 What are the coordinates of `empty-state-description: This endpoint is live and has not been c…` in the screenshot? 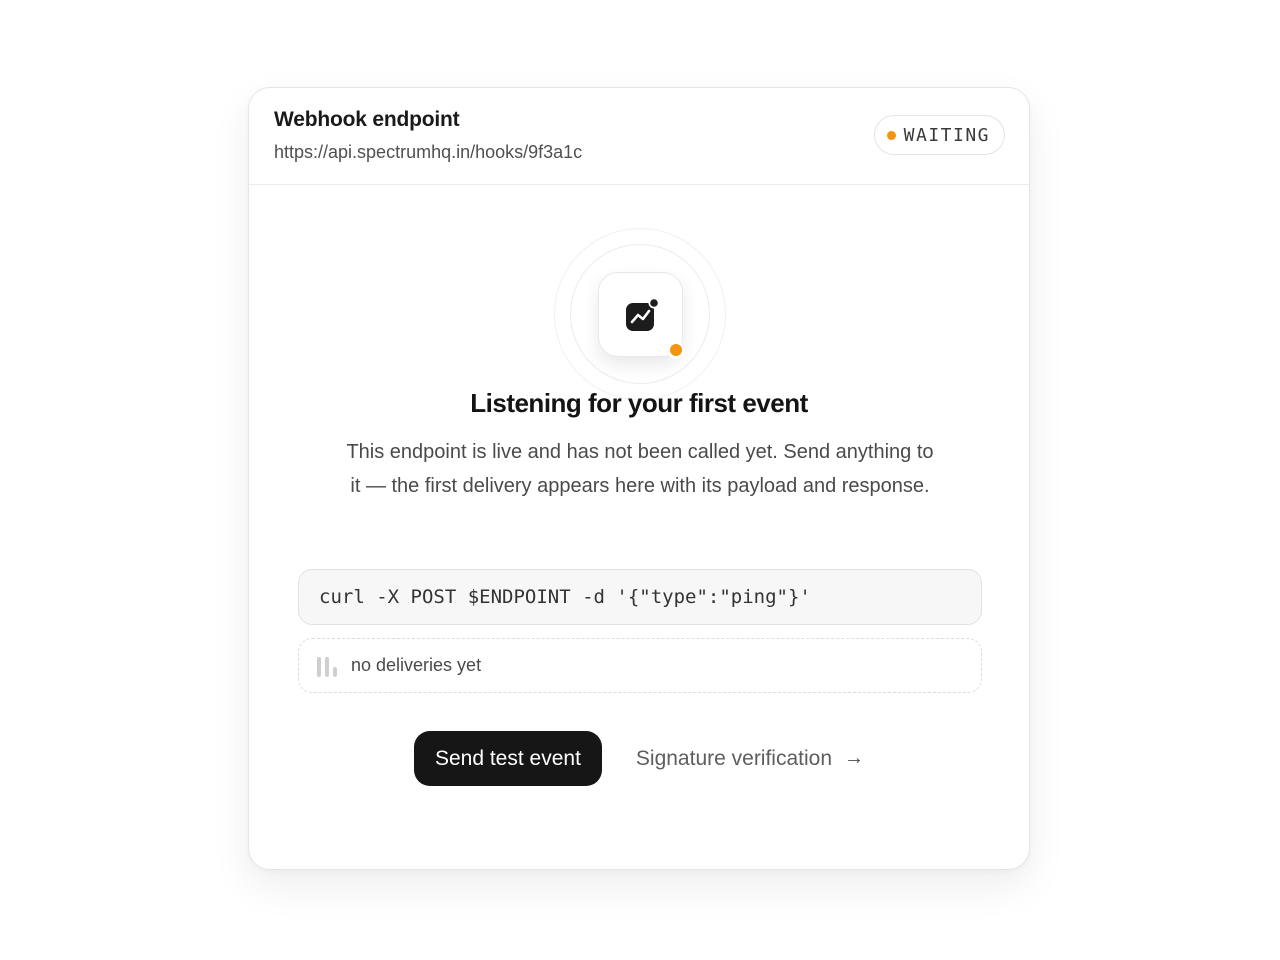 It's located at (640, 469).